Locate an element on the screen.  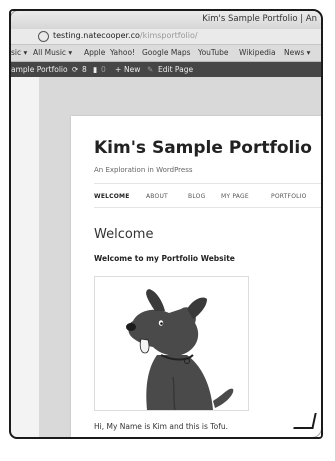
admin-new-link: New is located at coordinates (132, 69).